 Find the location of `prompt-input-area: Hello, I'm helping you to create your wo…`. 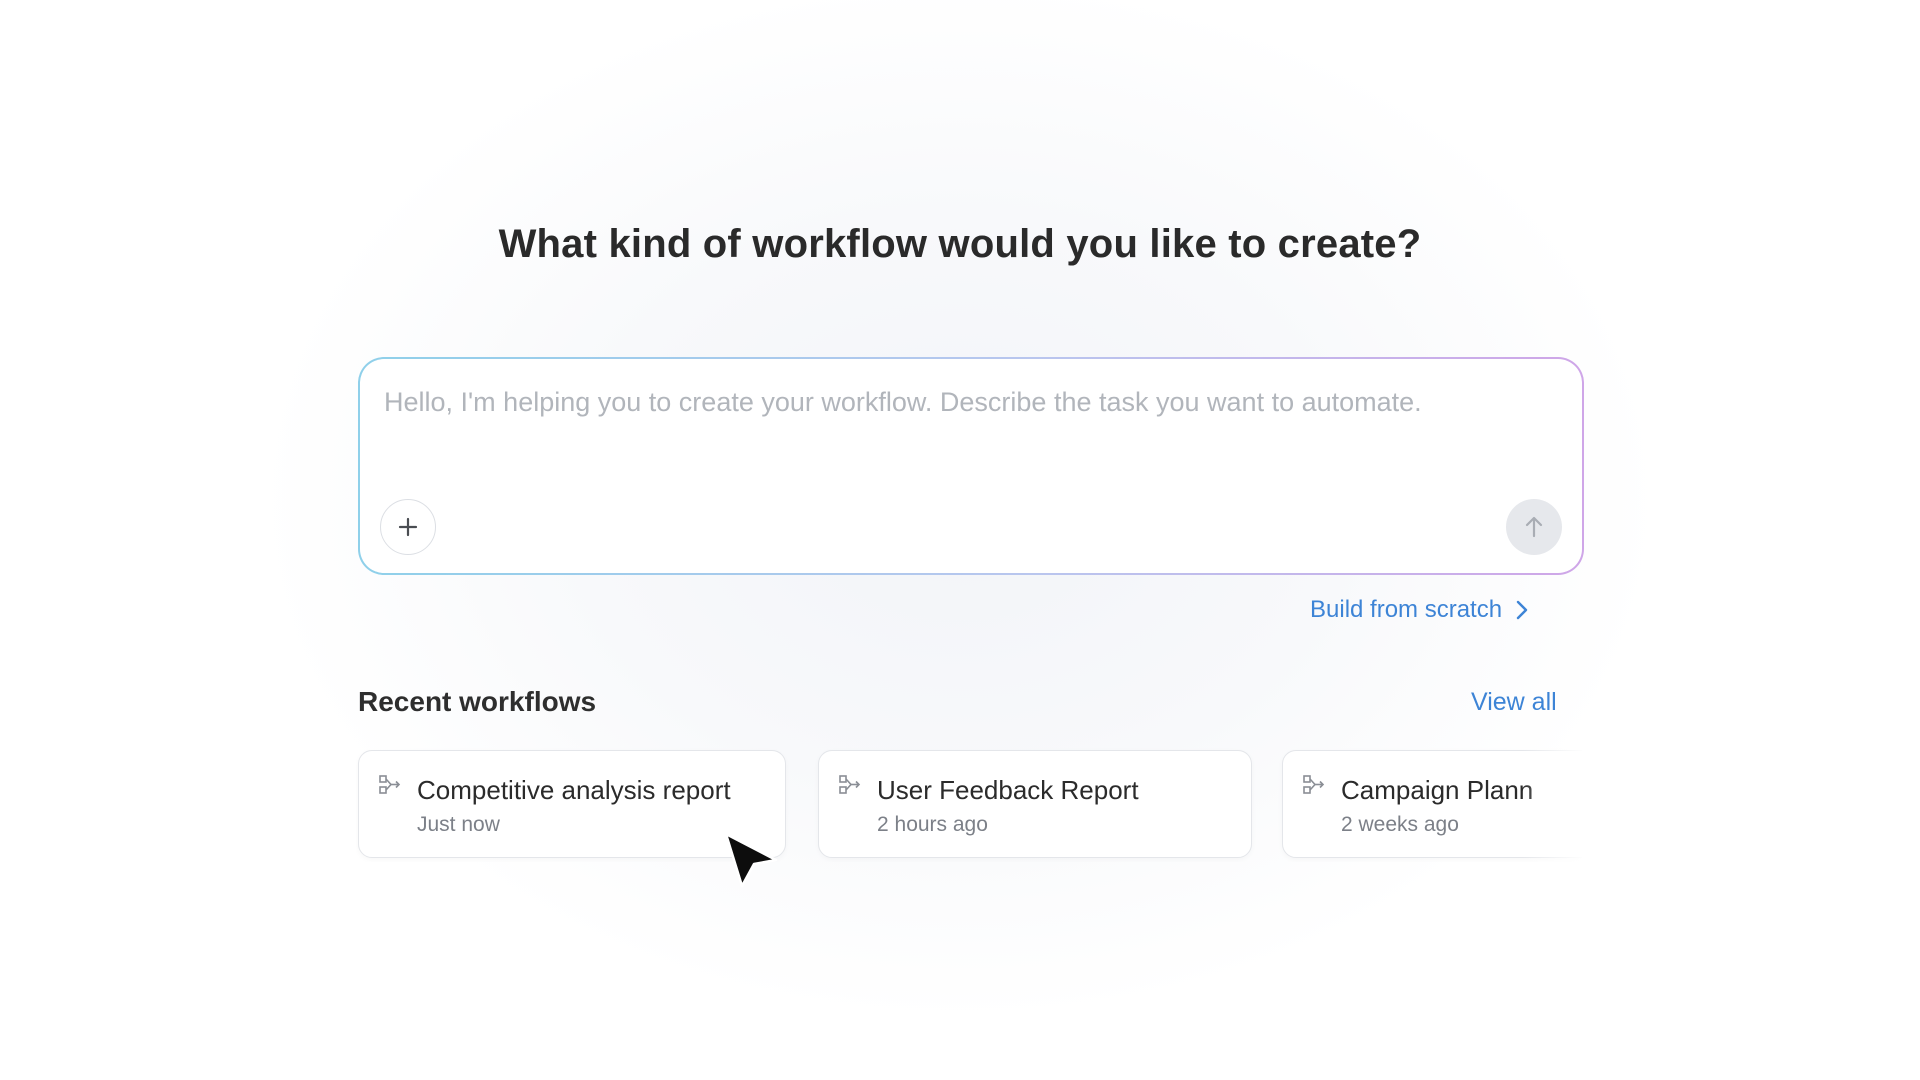

prompt-input-area: Hello, I'm helping you to create your wo… is located at coordinates (971, 466).